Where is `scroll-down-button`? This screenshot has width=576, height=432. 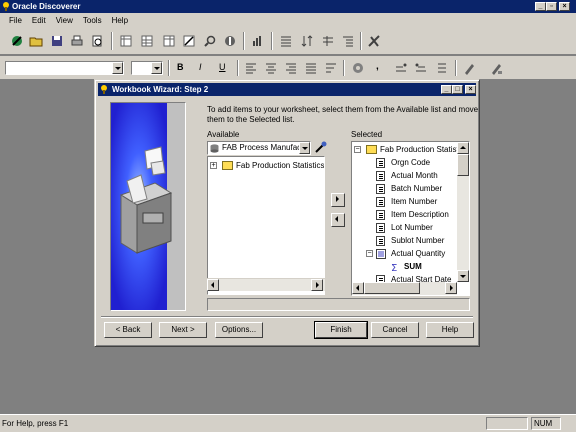
scroll-down-button is located at coordinates (463, 276).